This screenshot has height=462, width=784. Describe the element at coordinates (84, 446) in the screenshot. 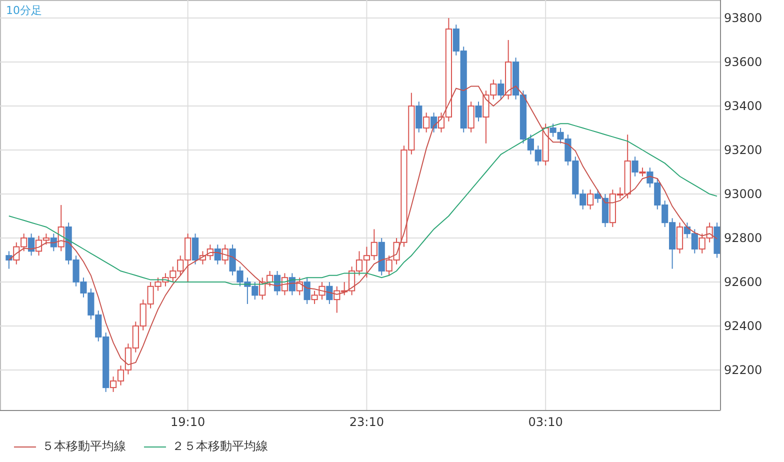

I see `legend-label: ５本移動平均線` at that location.